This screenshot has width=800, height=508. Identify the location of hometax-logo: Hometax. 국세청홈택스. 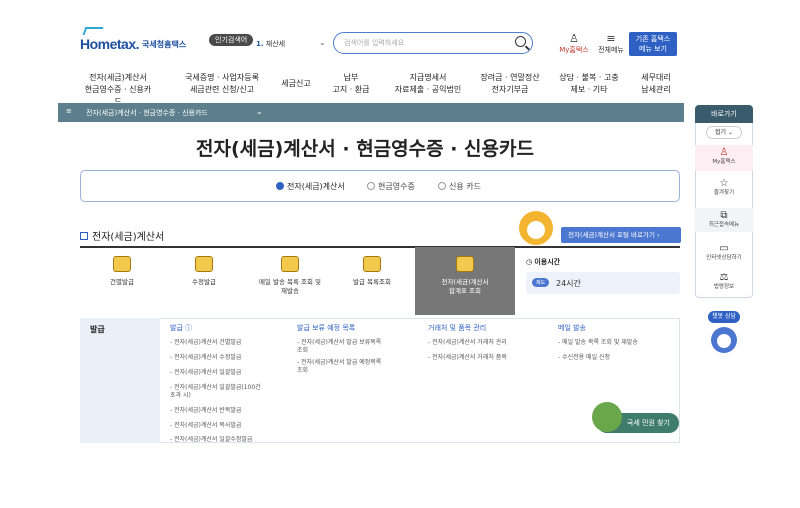
(133, 41).